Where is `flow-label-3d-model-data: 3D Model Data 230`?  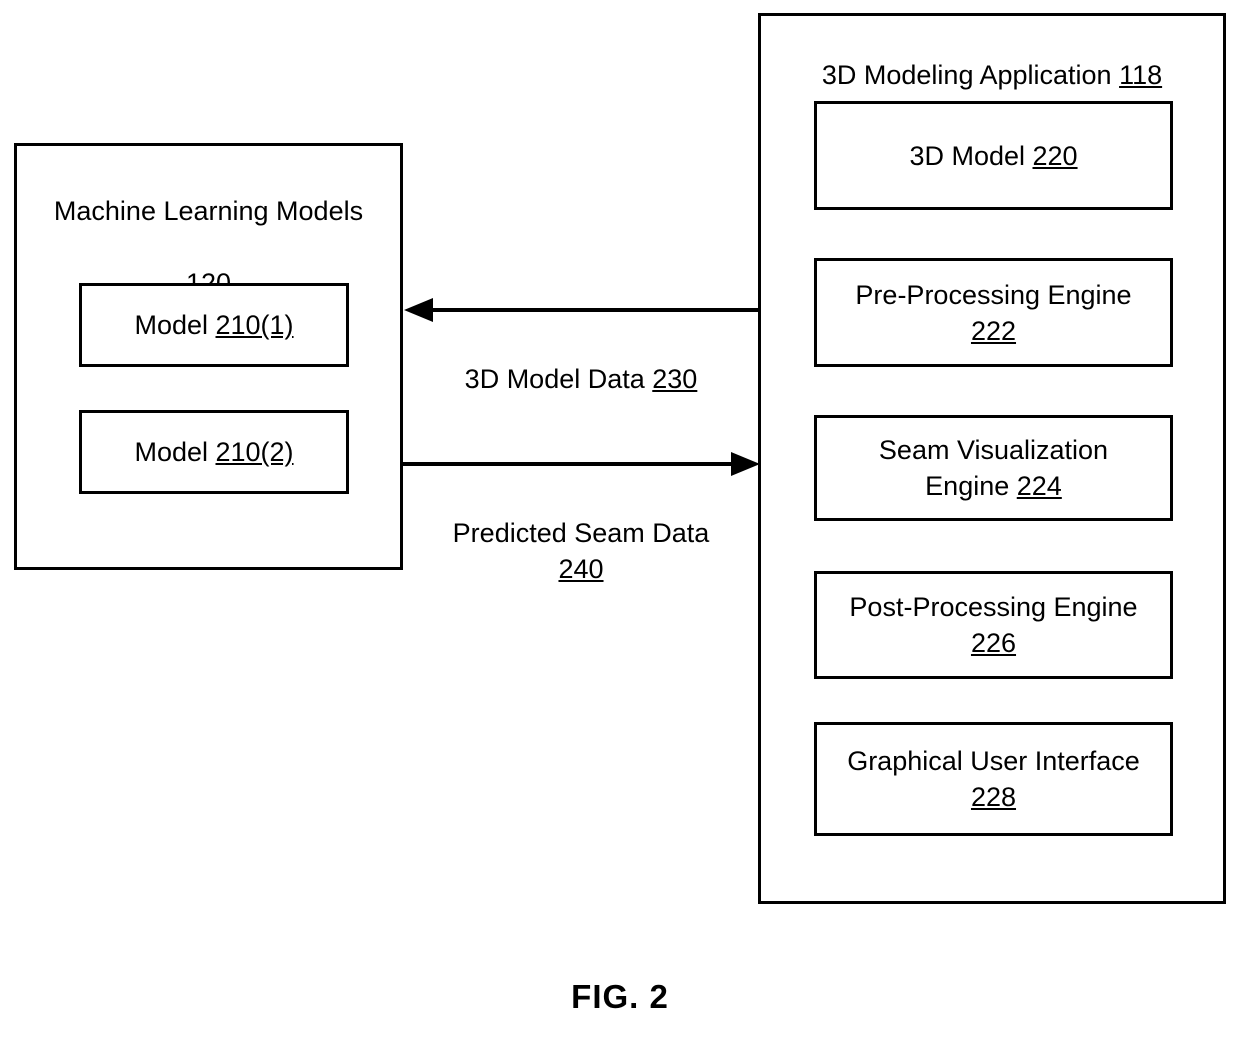 flow-label-3d-model-data: 3D Model Data 230 is located at coordinates (581, 361).